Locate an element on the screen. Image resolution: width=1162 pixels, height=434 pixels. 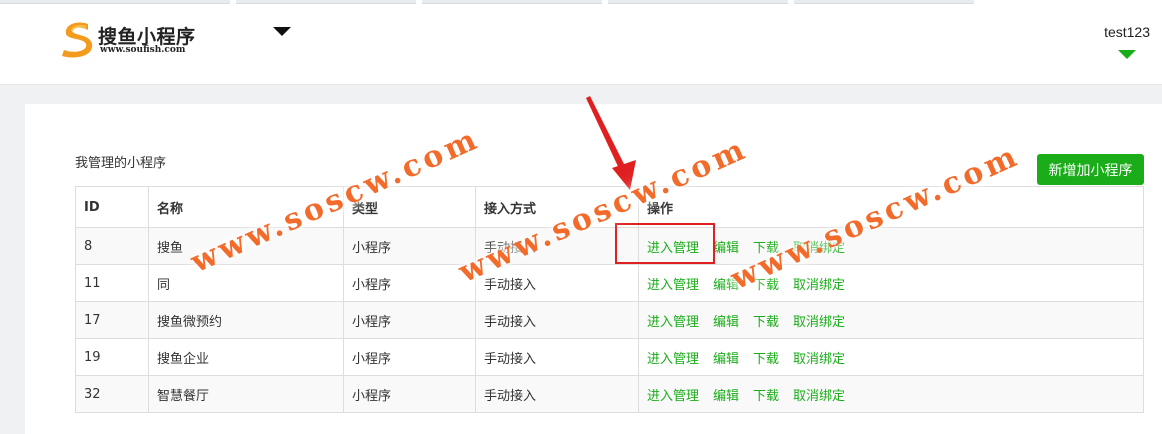
column-header-name: 名称 is located at coordinates (246, 207).